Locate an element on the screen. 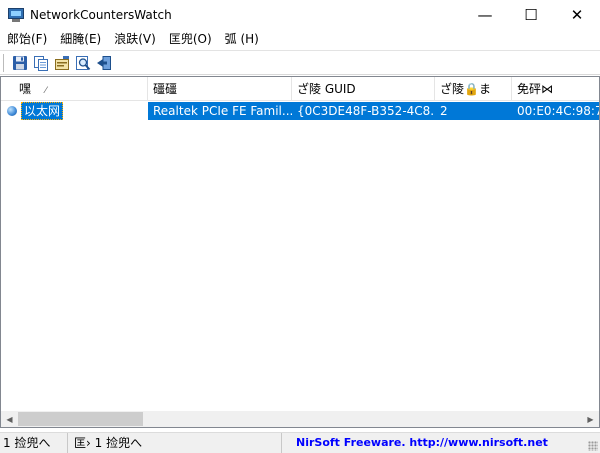  menu-file: 郎饴(F) is located at coordinates (26, 39).